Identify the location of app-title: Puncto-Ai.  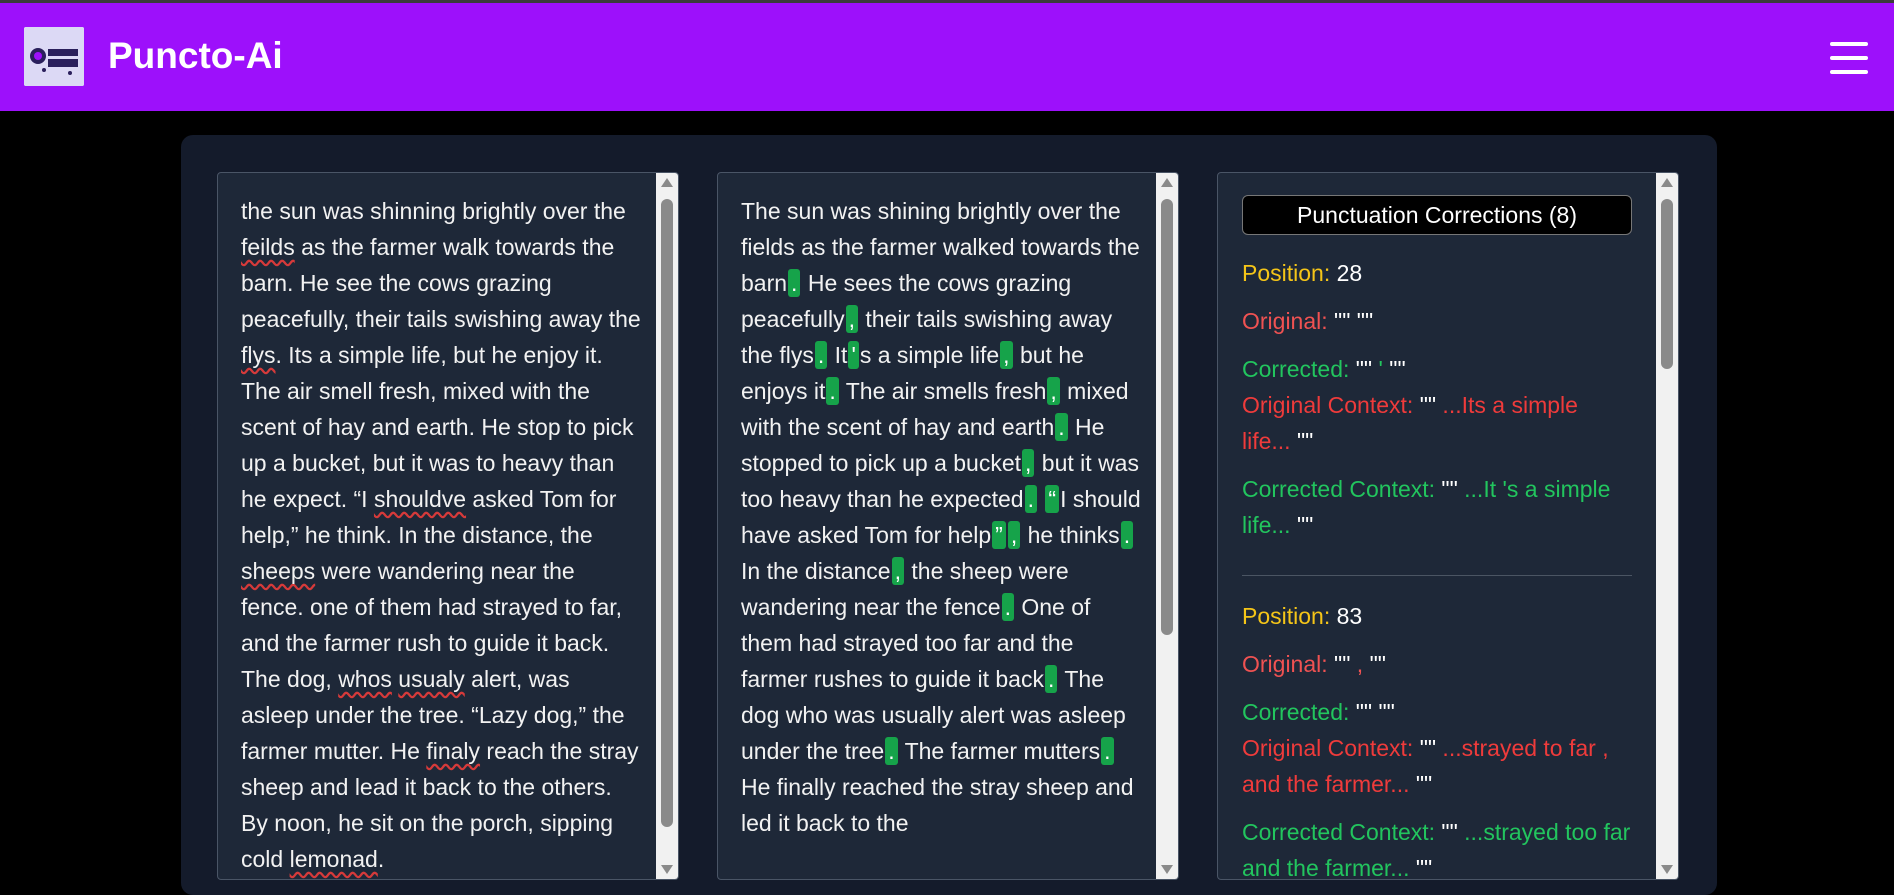
(195, 56).